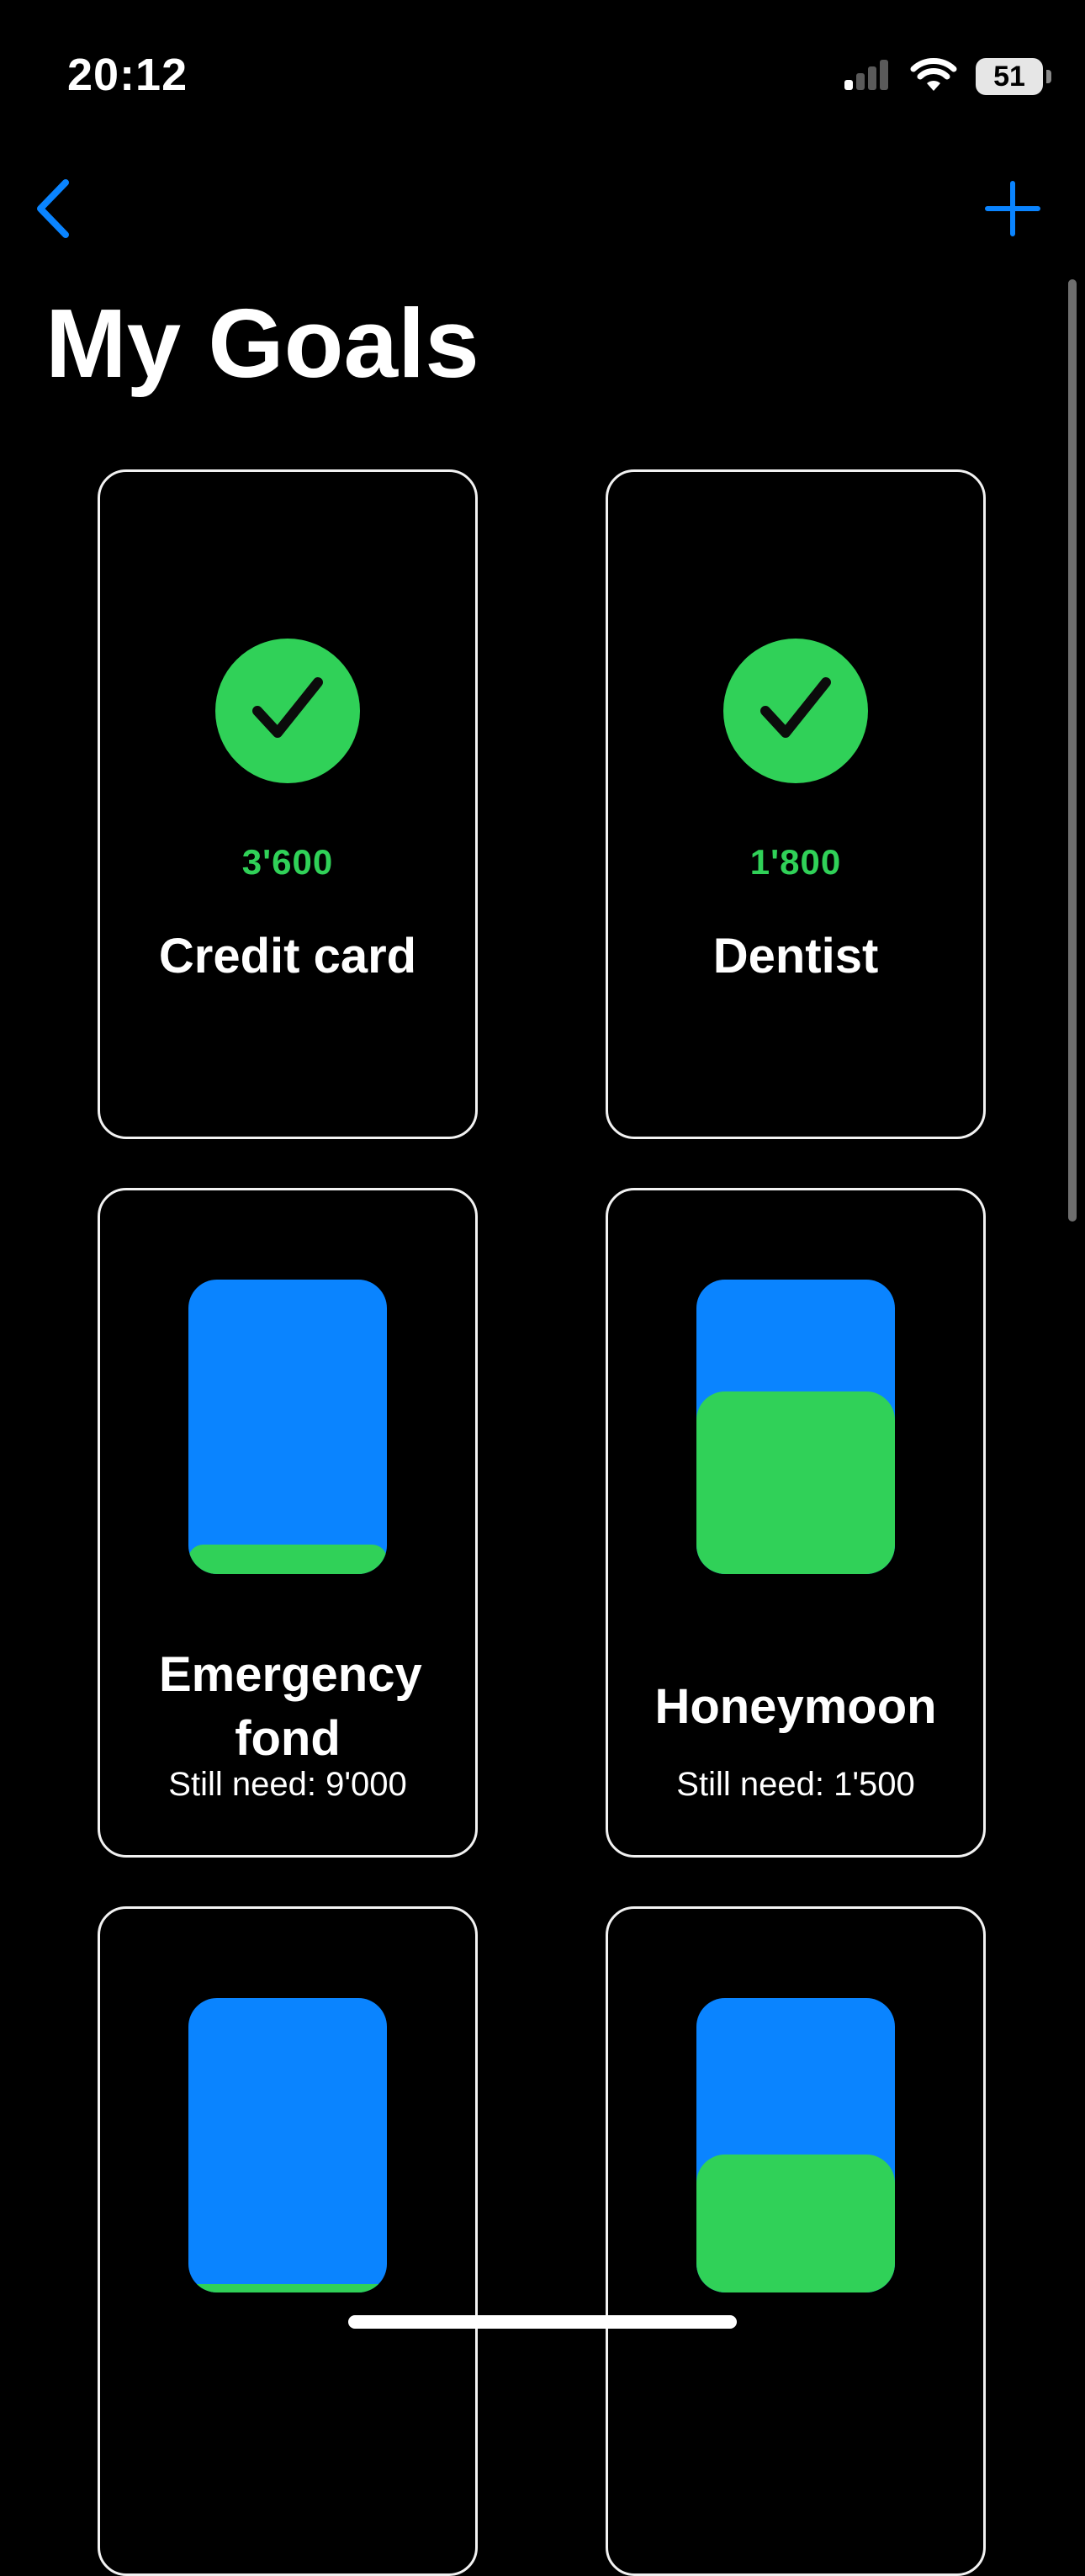  What do you see at coordinates (287, 862) in the screenshot?
I see `goal-amount: 3'600` at bounding box center [287, 862].